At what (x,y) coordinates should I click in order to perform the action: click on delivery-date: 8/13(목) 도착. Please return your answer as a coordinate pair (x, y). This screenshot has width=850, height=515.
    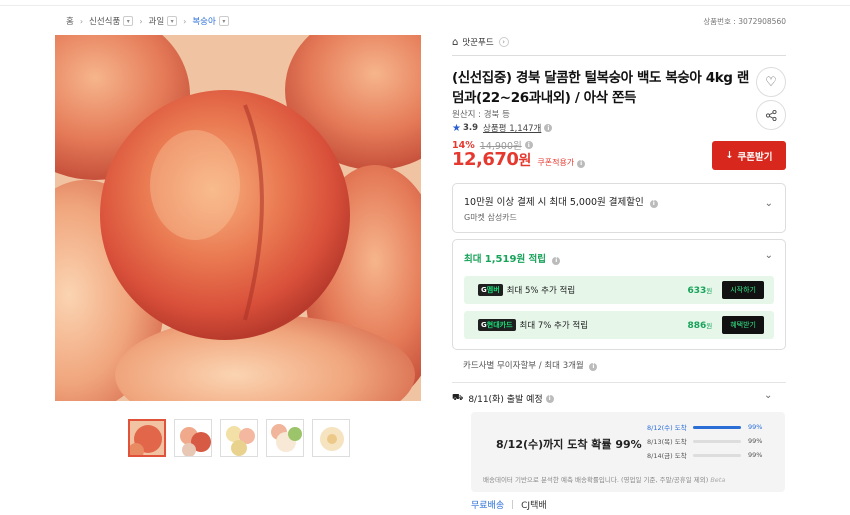
    Looking at the image, I should click on (667, 442).